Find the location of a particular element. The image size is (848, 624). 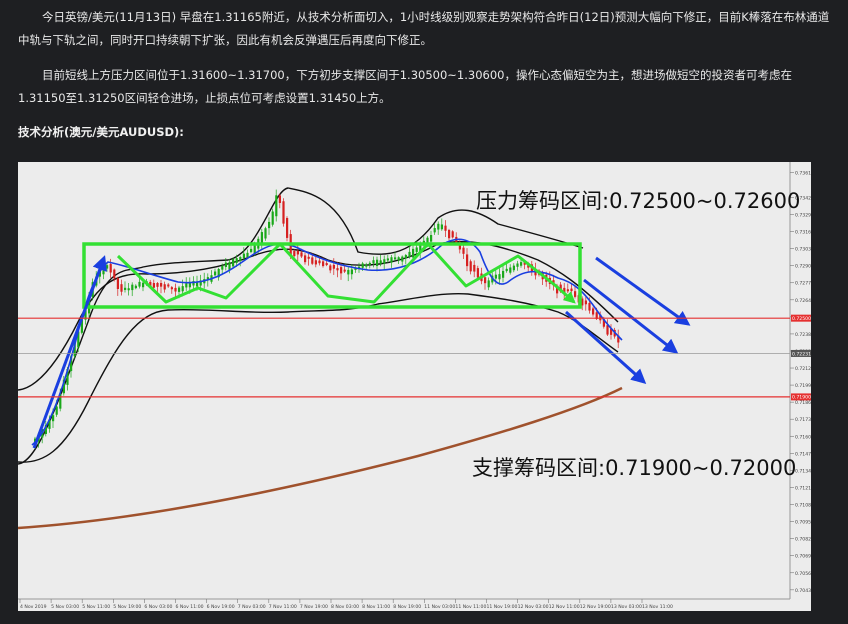

price-tick-label: 0.73030 is located at coordinates (803, 250).